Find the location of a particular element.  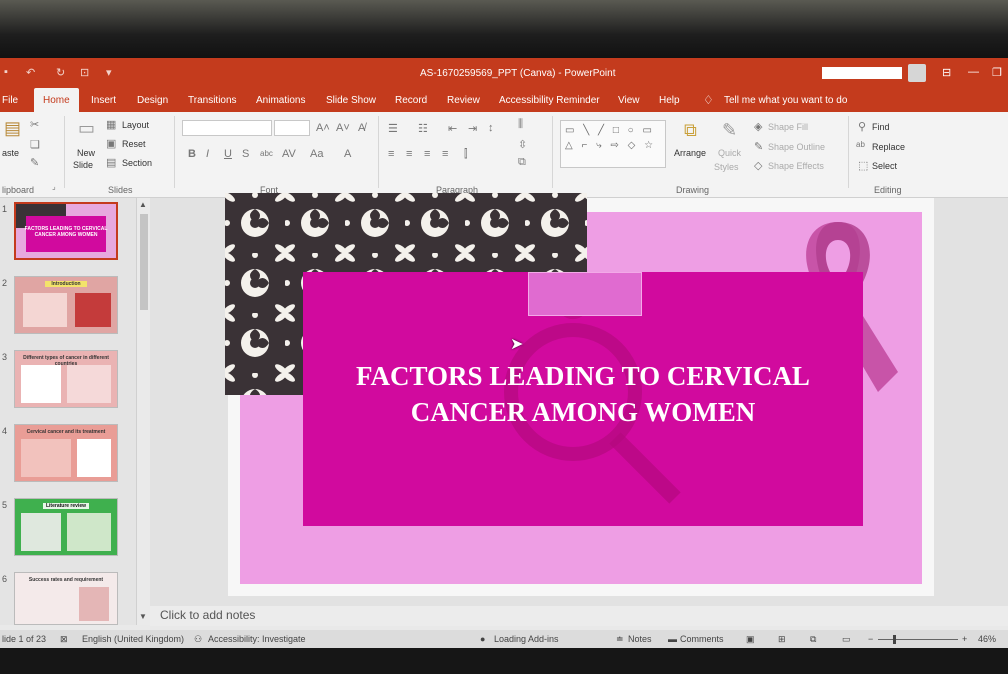

columns-icon: ⫿ is located at coordinates (466, 154).